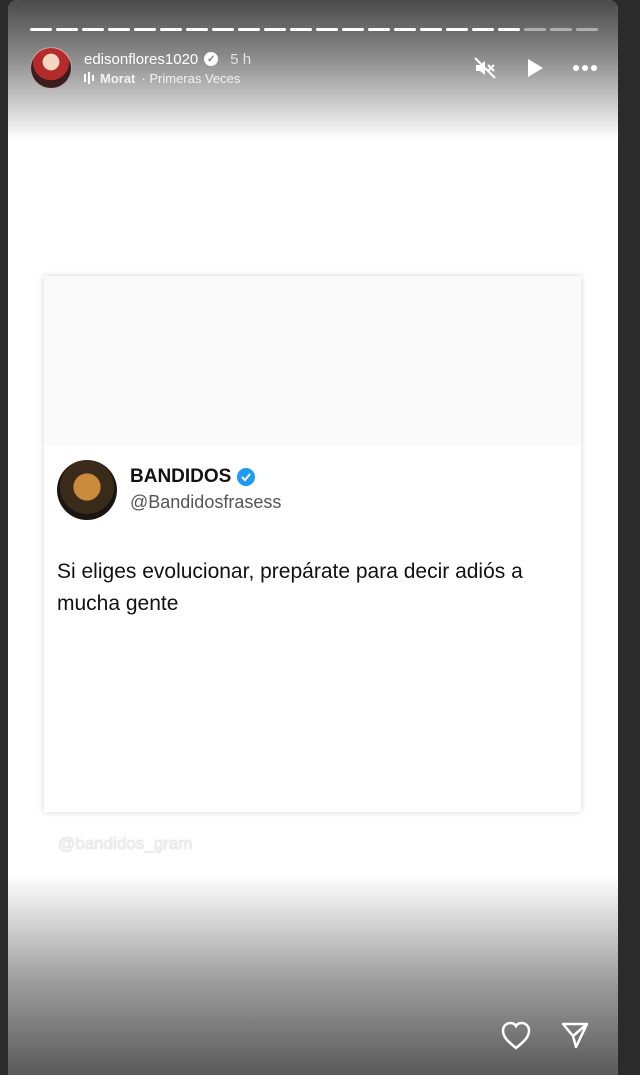 This screenshot has width=640, height=1075. What do you see at coordinates (312, 361) in the screenshot?
I see `card-top-area` at bounding box center [312, 361].